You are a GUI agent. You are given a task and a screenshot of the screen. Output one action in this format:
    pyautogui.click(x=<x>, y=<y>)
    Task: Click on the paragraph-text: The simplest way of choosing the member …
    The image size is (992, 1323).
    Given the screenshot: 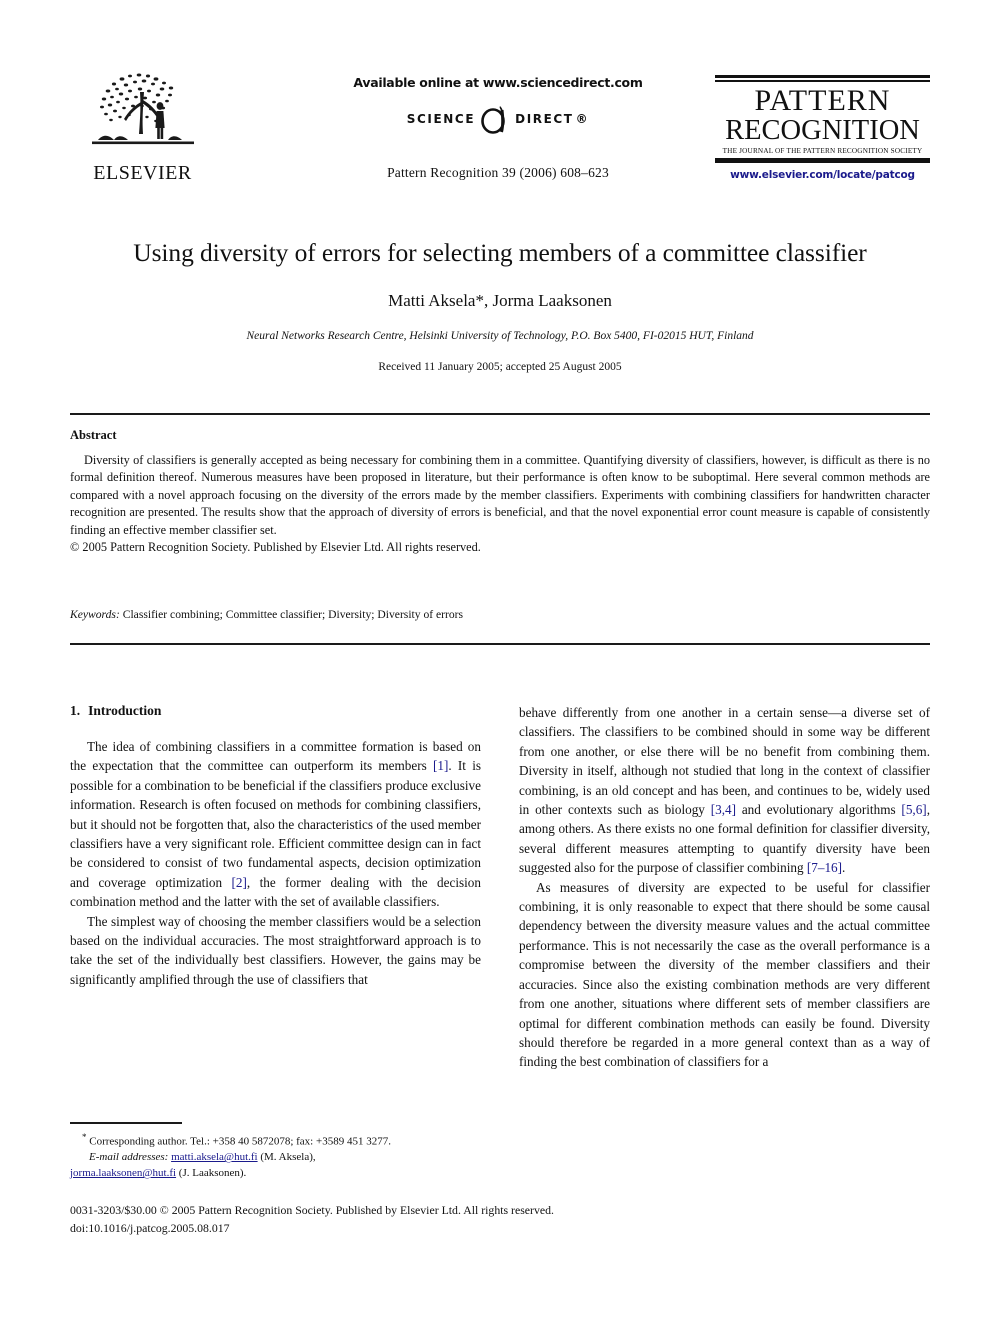 What is the action you would take?
    pyautogui.click(x=275, y=950)
    